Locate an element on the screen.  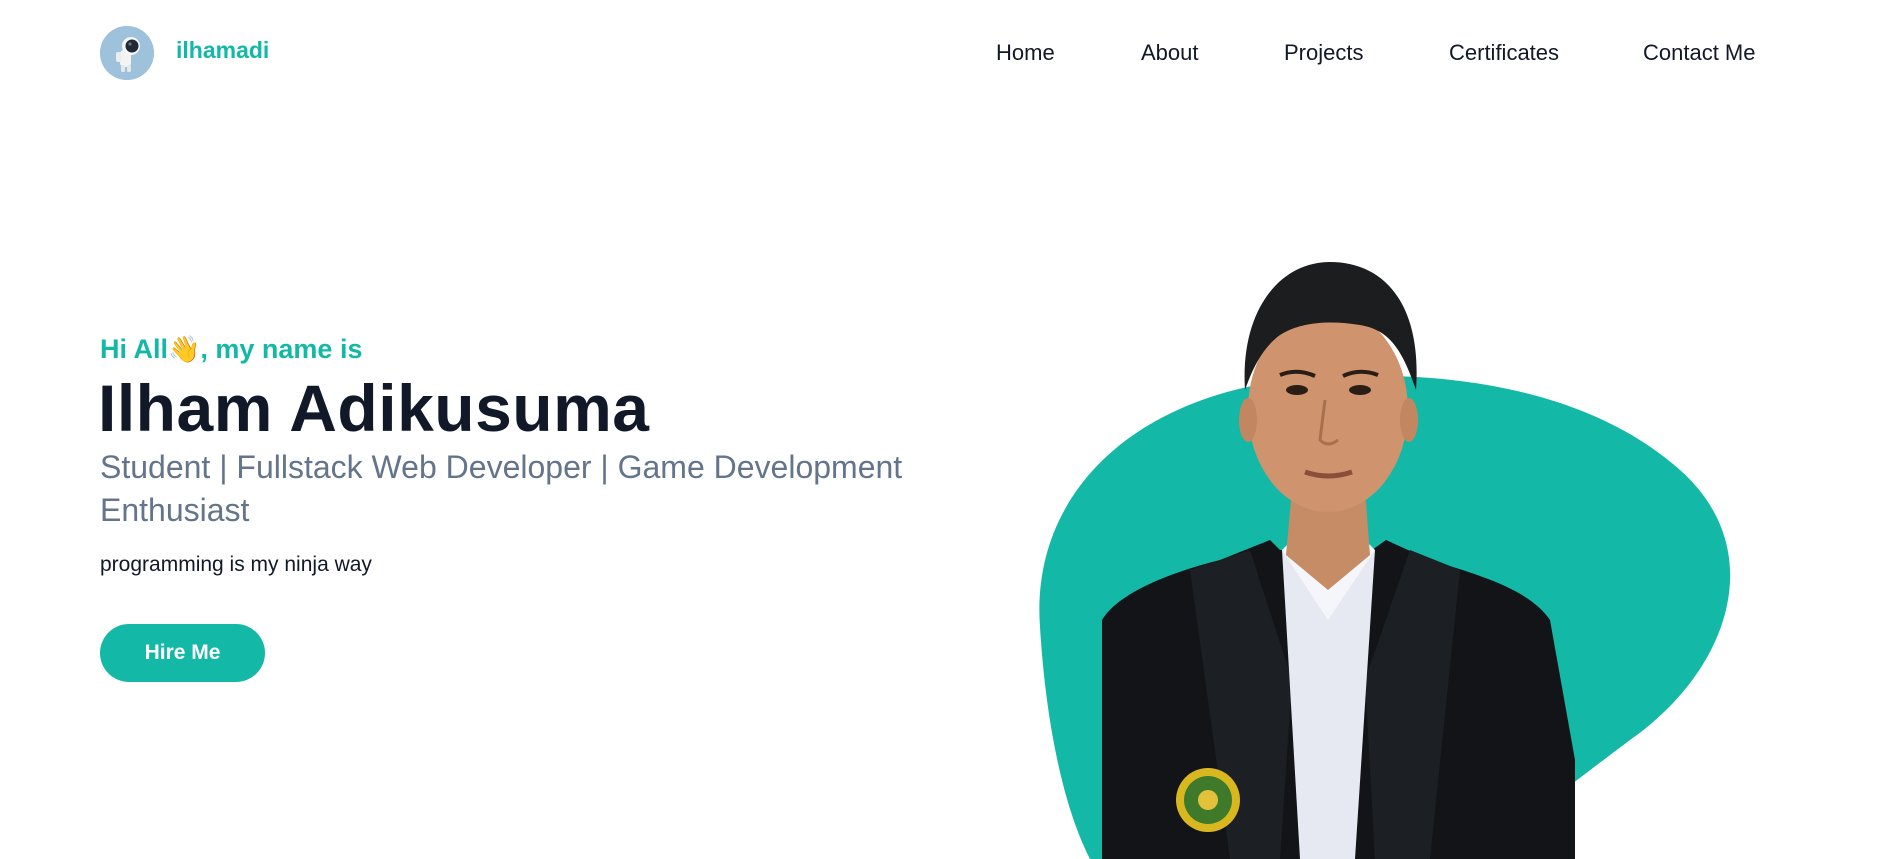
nav-item-about: About is located at coordinates (1170, 53).